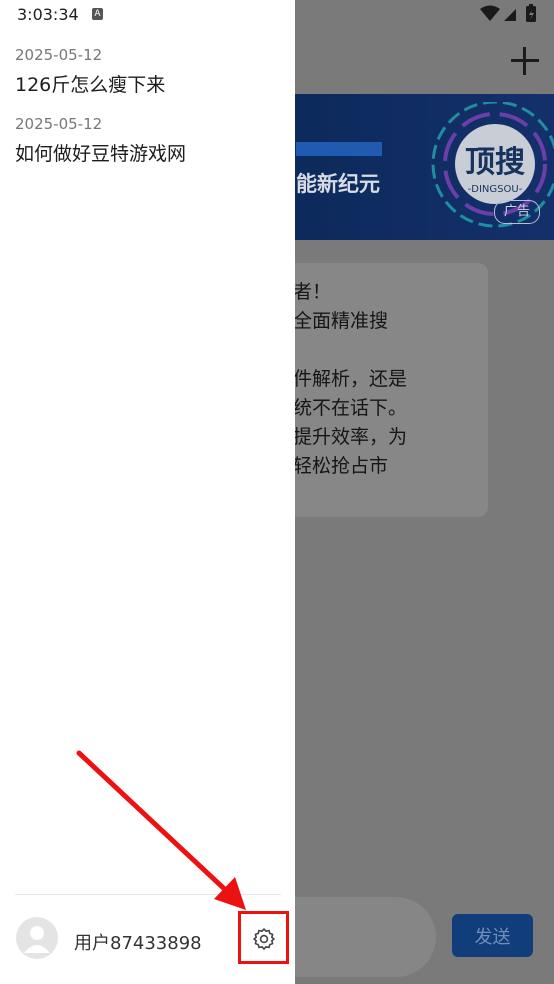 This screenshot has height=984, width=554. Describe the element at coordinates (48, 14) in the screenshot. I see `status-time: 3:03:34` at that location.